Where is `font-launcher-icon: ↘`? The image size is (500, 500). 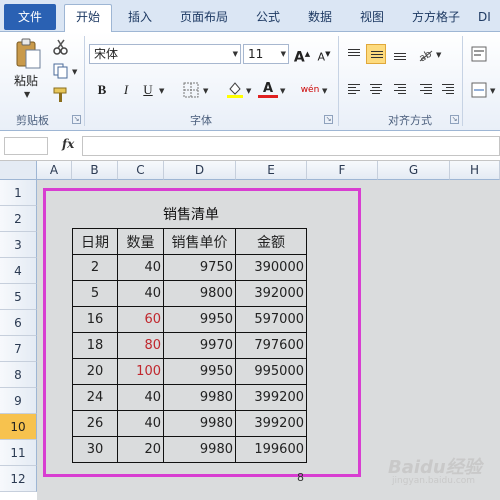
font-launcher-icon: ↘ is located at coordinates (328, 119).